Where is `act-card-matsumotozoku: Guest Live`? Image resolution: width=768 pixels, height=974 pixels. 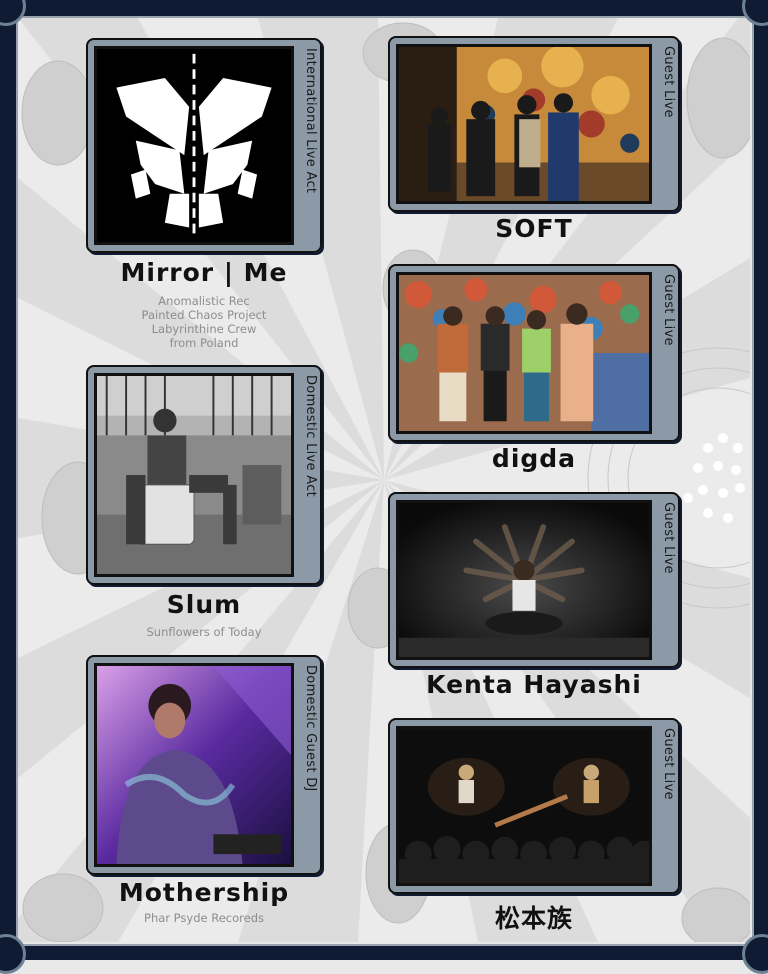 act-card-matsumotozoku: Guest Live is located at coordinates (534, 806).